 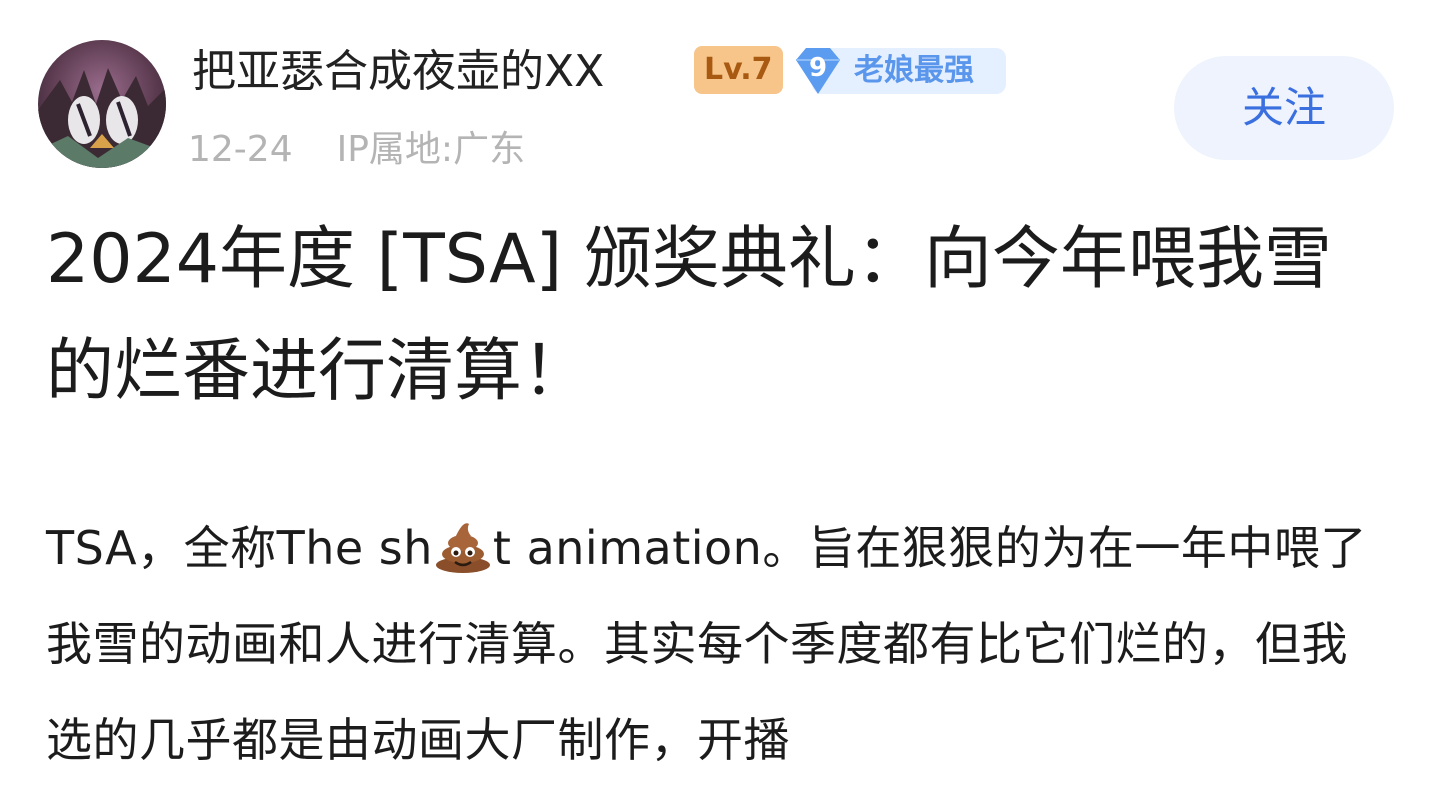 I want to click on follow-button: 关注, so click(x=1284, y=108).